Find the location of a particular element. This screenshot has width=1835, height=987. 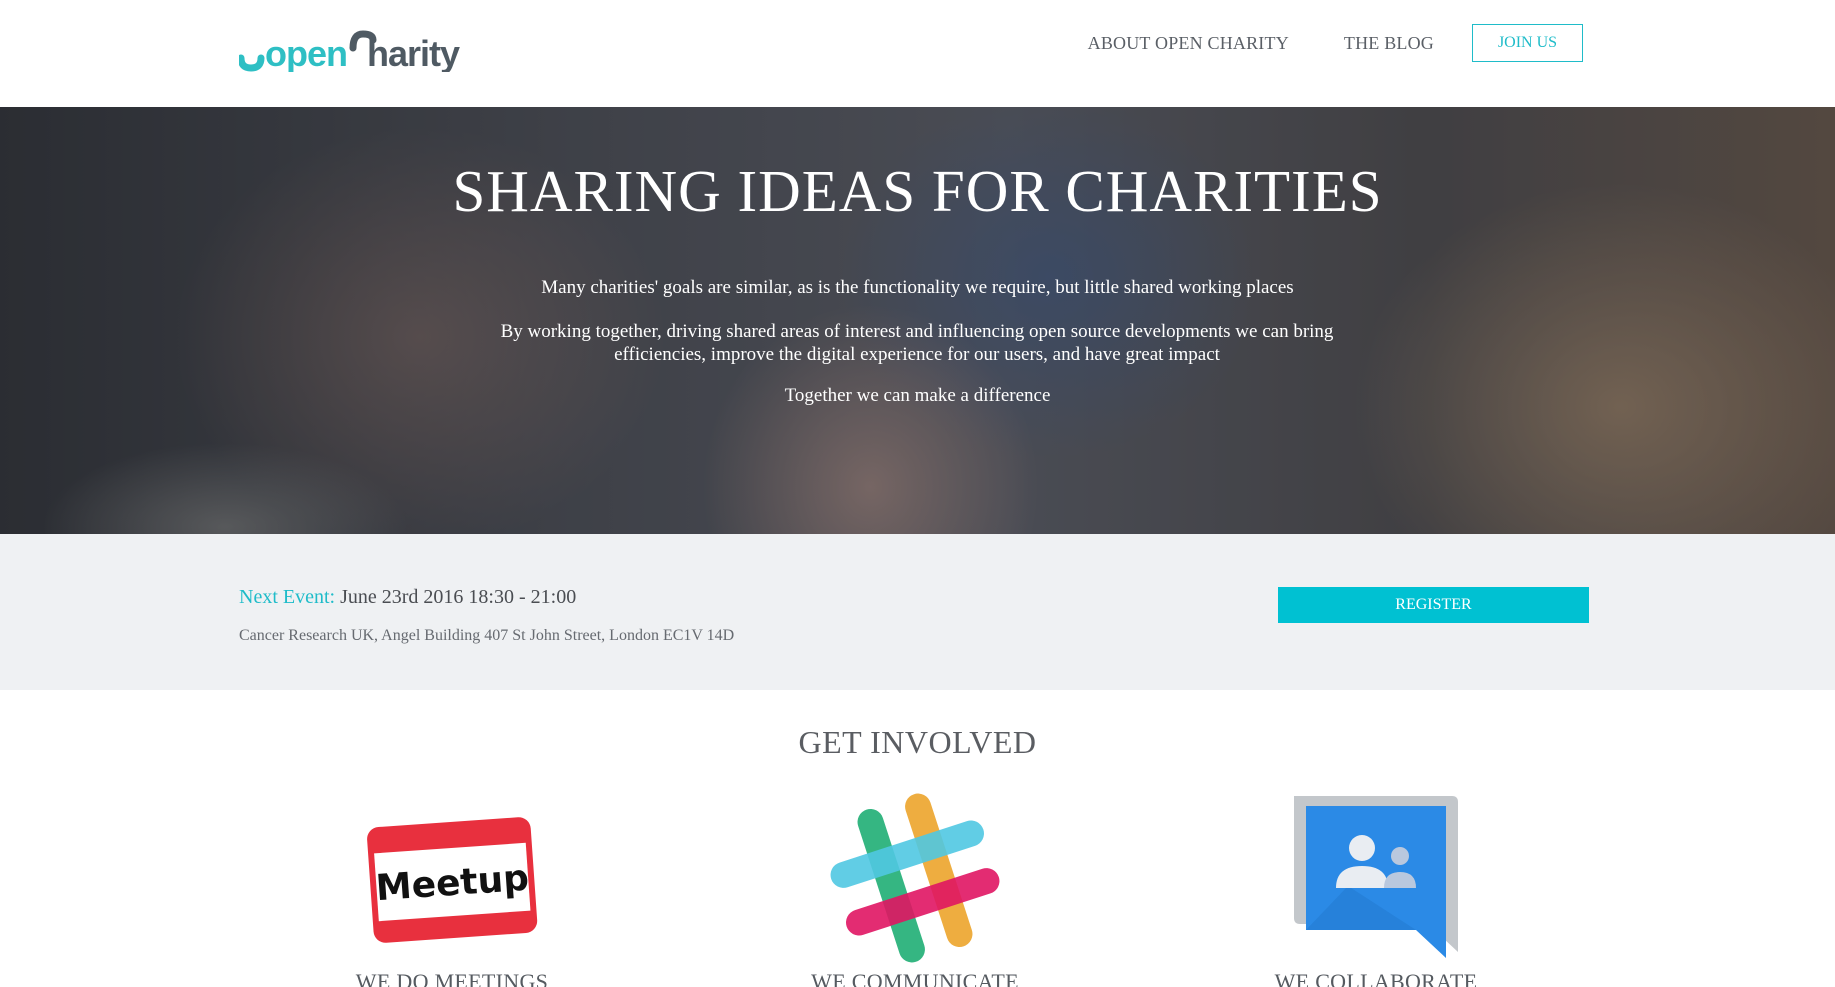

slack-icon is located at coordinates (915, 878).